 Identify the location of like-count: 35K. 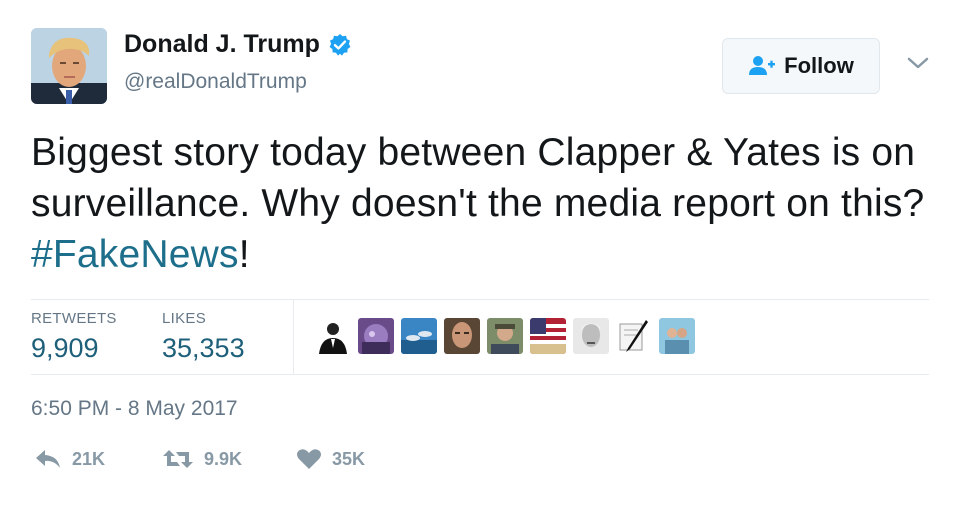
(349, 458).